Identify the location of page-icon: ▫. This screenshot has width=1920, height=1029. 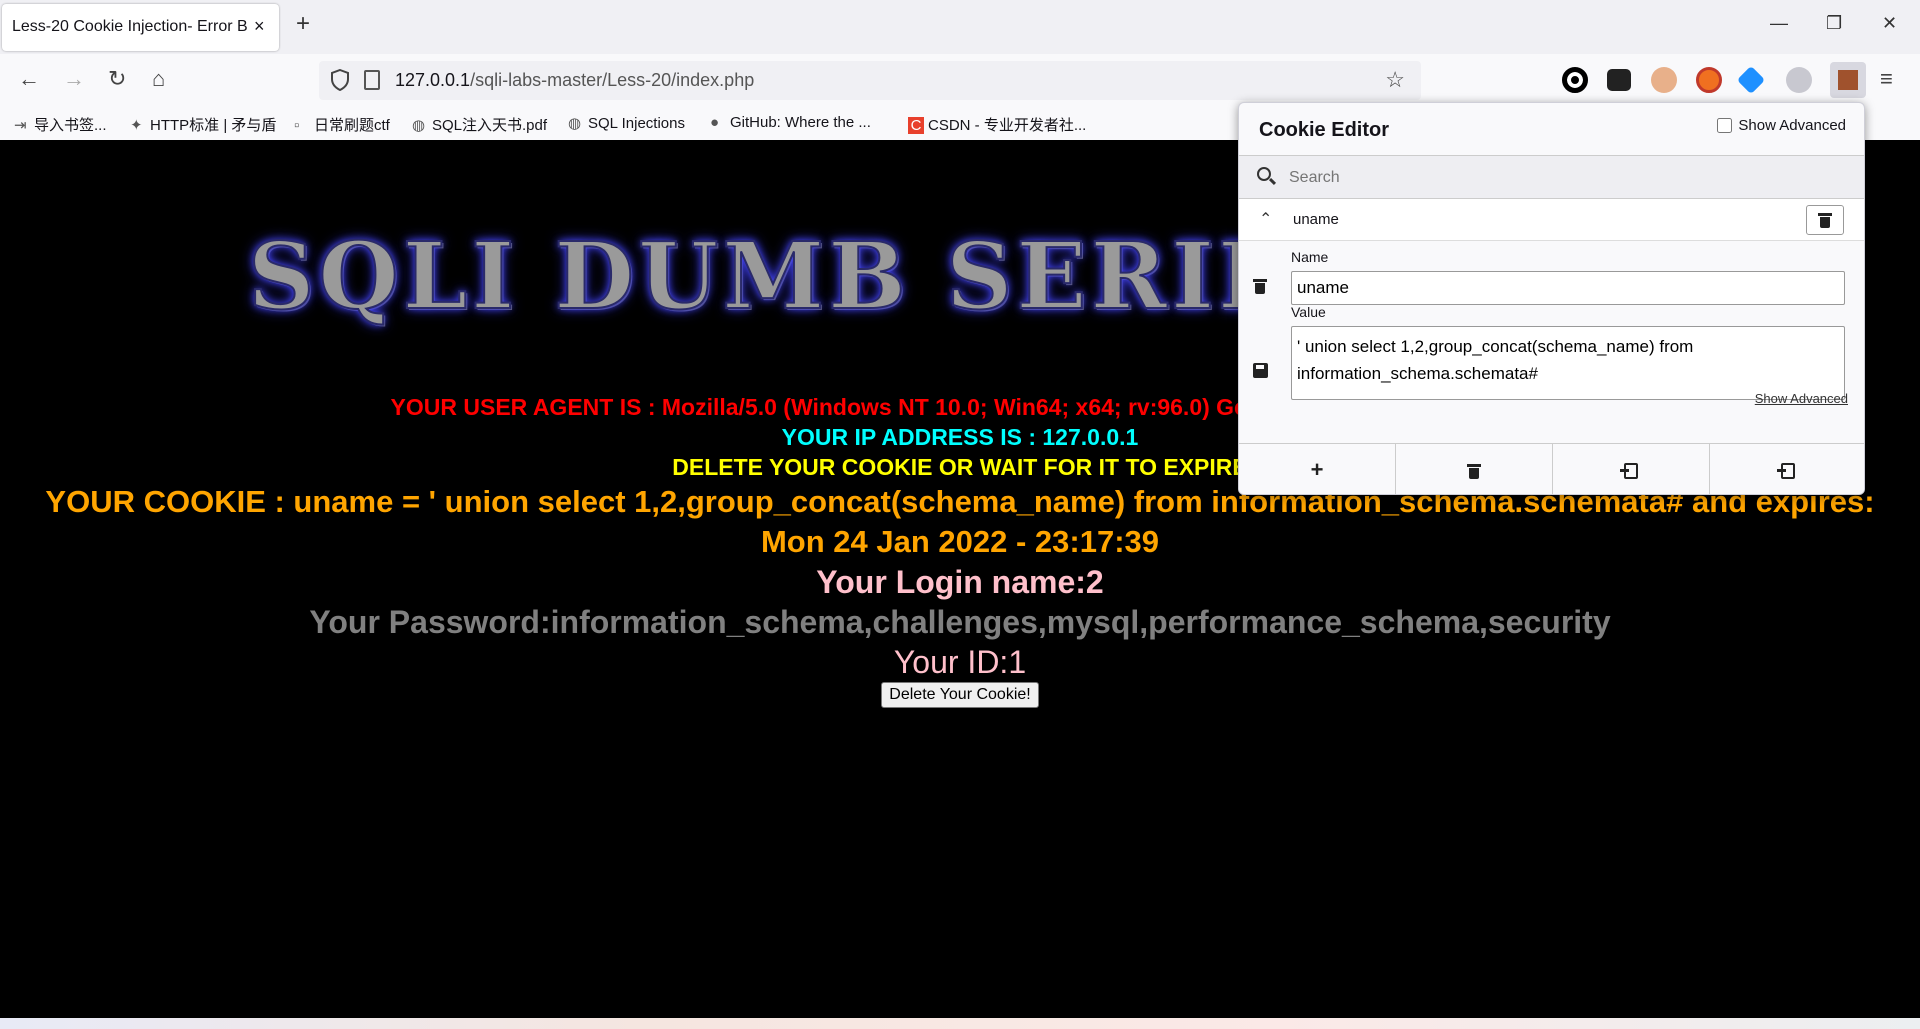
(297, 125).